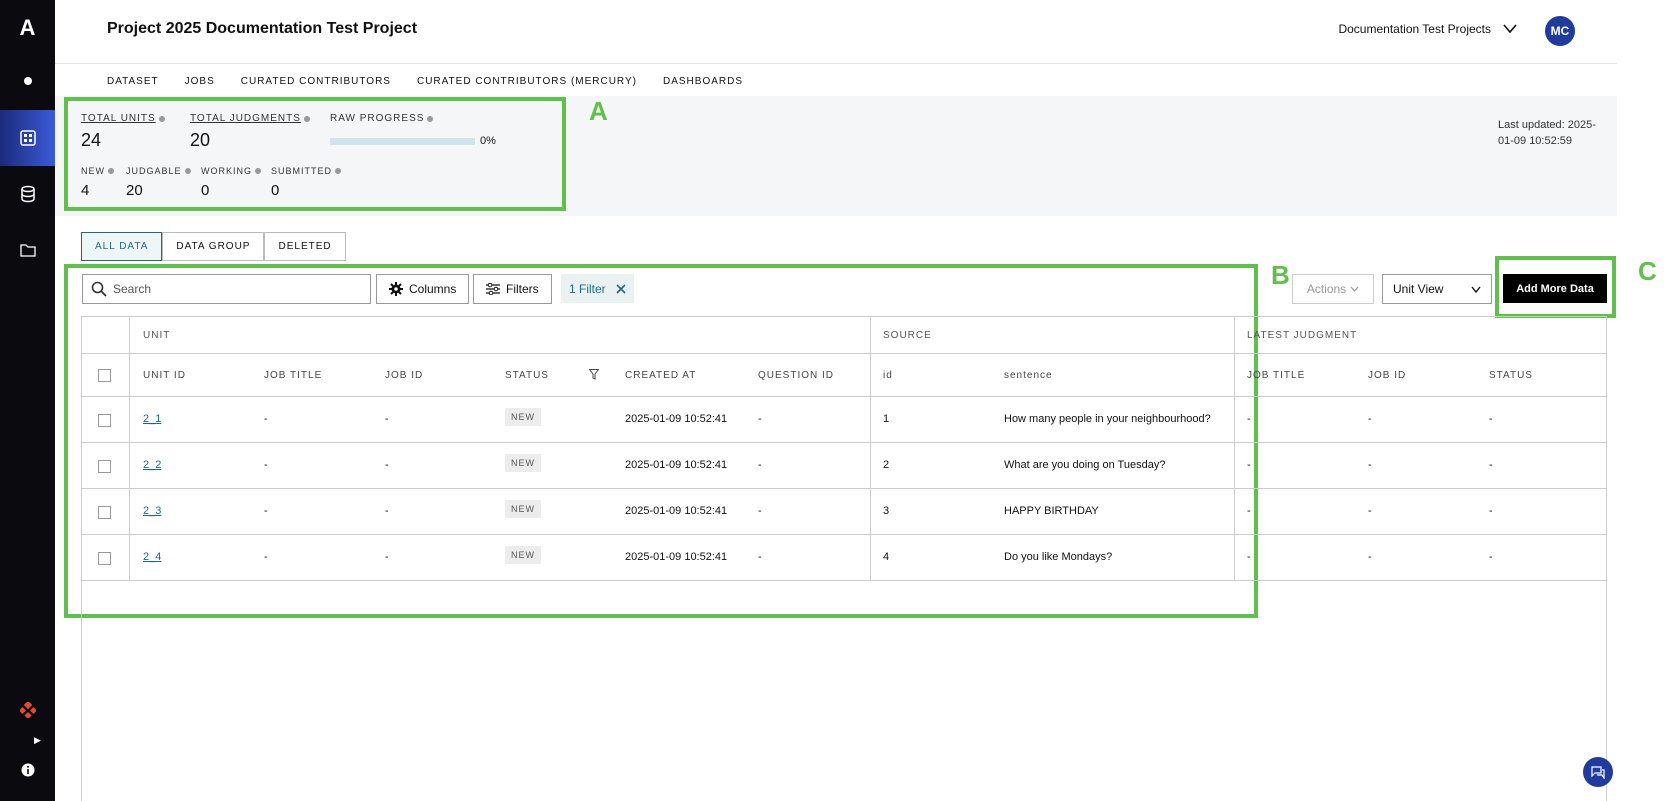 Image resolution: width=1670 pixels, height=801 pixels. I want to click on col-unit-id: UNIT ID, so click(164, 375).